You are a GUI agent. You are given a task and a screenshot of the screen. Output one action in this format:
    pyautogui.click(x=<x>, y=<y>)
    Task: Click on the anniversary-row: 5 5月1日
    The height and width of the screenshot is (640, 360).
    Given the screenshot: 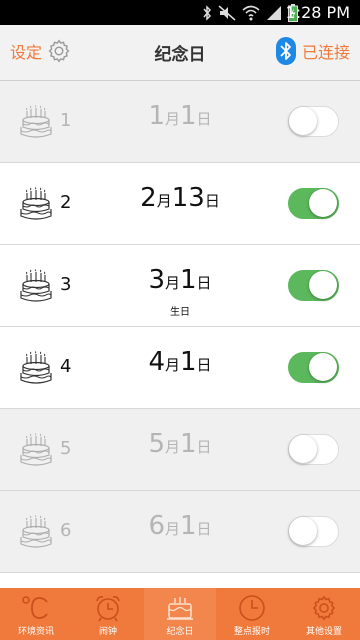 What is the action you would take?
    pyautogui.click(x=180, y=450)
    